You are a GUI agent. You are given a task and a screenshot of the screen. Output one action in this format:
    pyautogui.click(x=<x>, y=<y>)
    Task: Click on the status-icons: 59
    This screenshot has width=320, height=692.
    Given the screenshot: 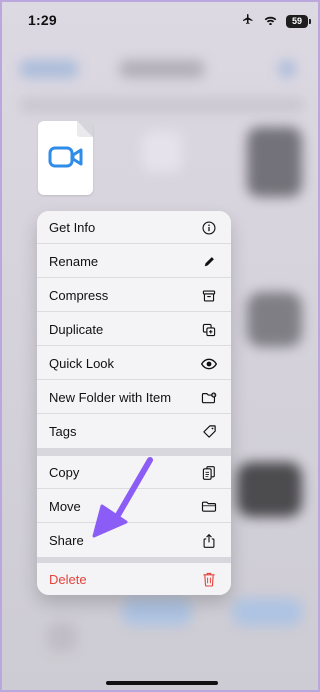 What is the action you would take?
    pyautogui.click(x=276, y=21)
    